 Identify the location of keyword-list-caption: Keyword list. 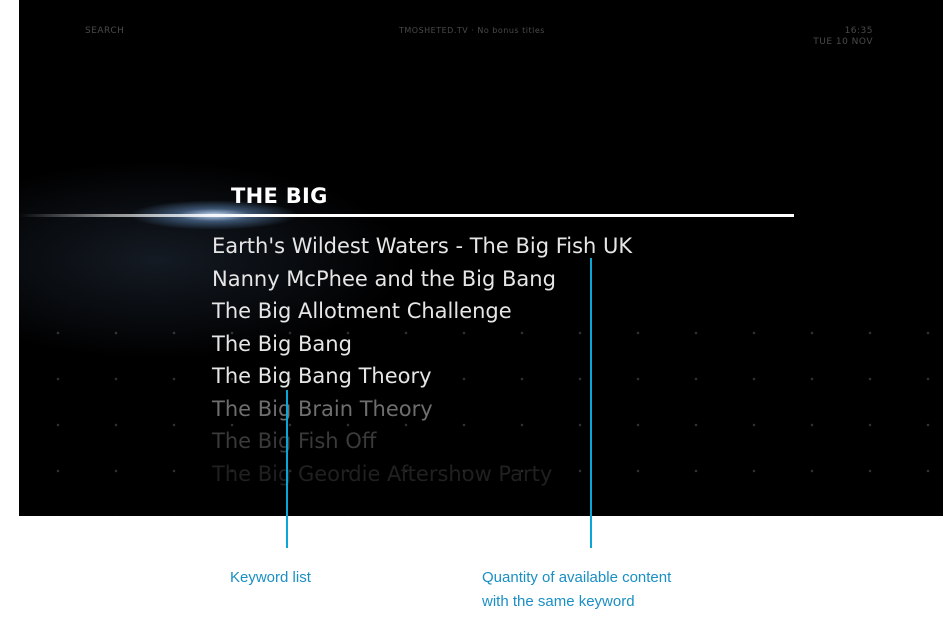
(270, 577).